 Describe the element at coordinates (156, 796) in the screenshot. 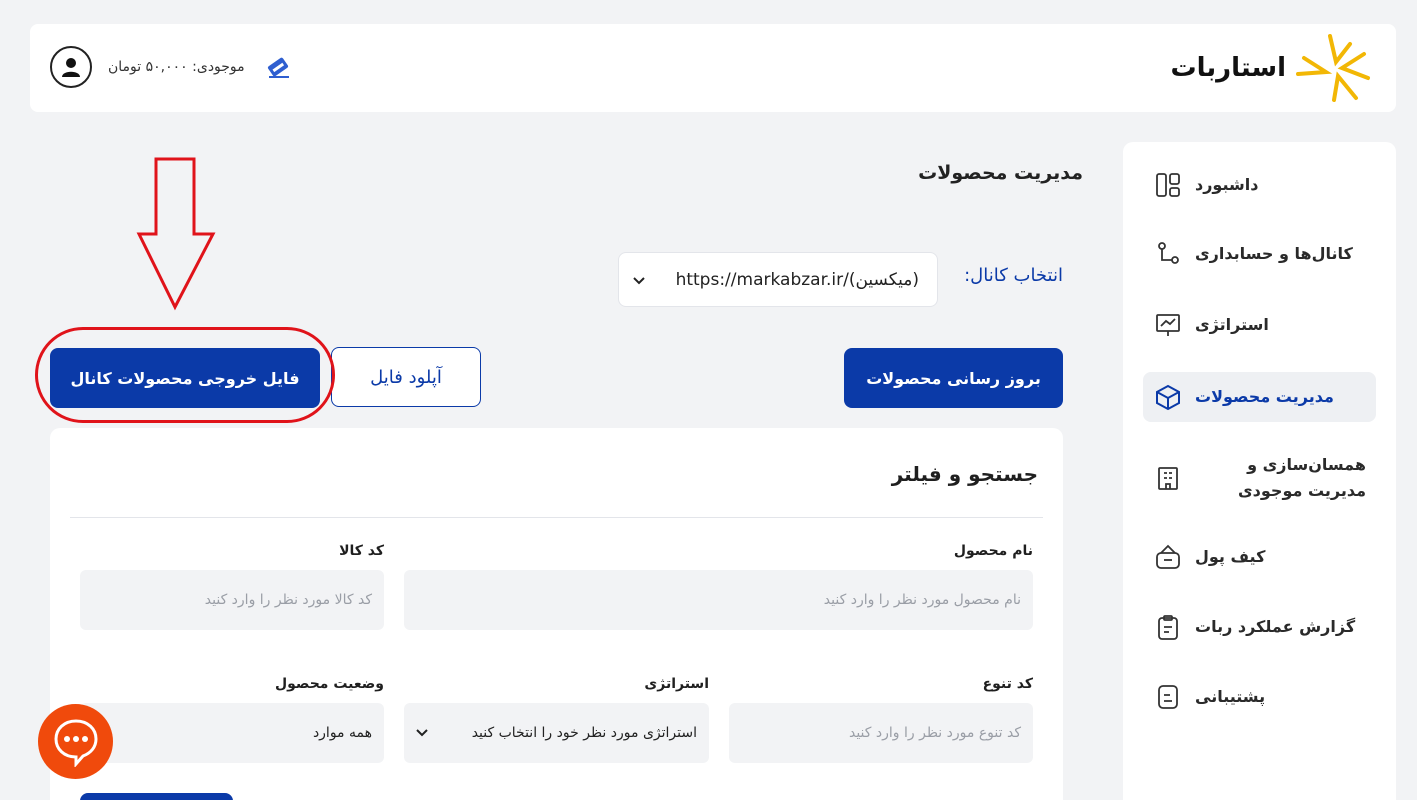

I see `search-button` at that location.